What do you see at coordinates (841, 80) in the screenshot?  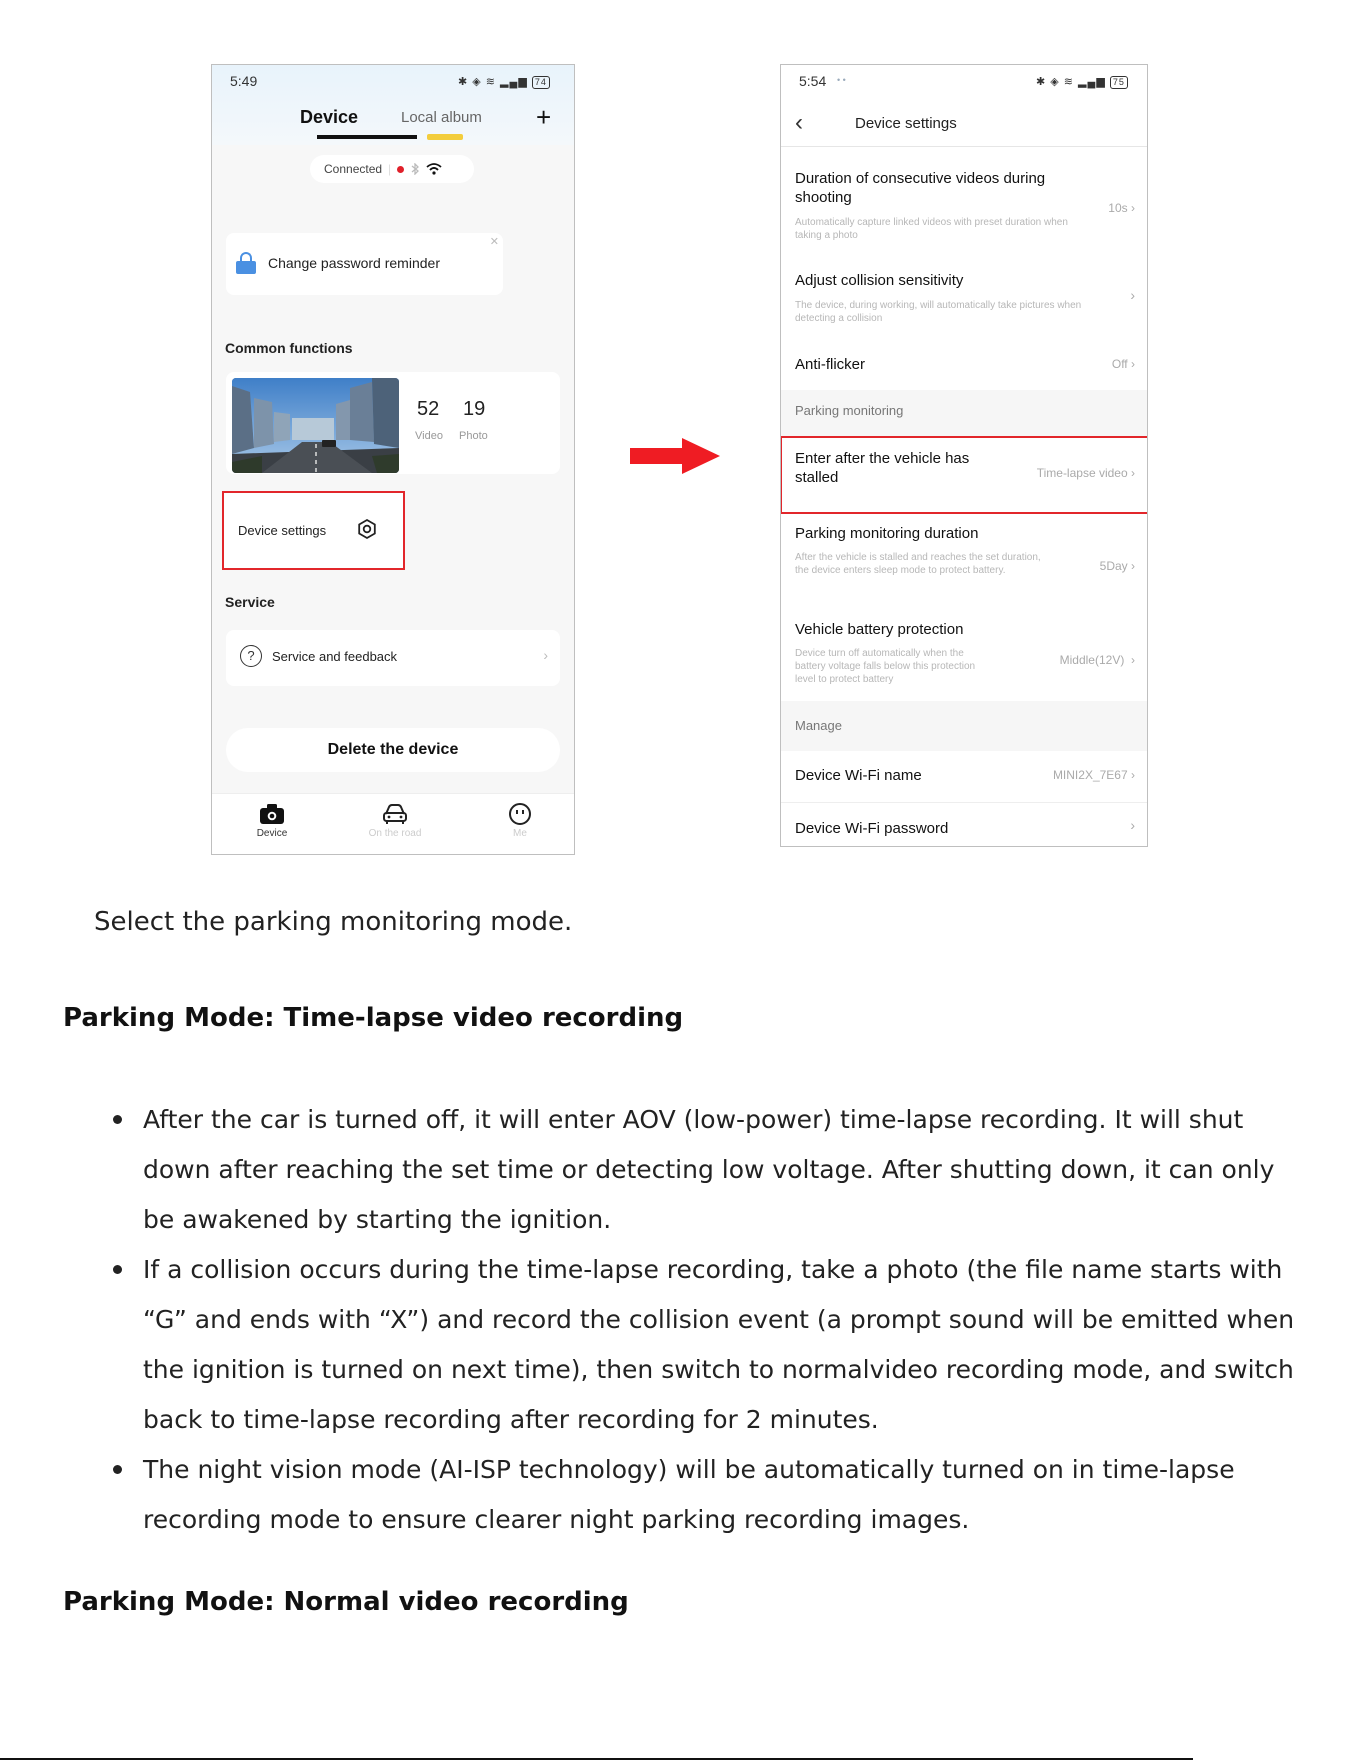 I see `notification-dots-icon: • •` at bounding box center [841, 80].